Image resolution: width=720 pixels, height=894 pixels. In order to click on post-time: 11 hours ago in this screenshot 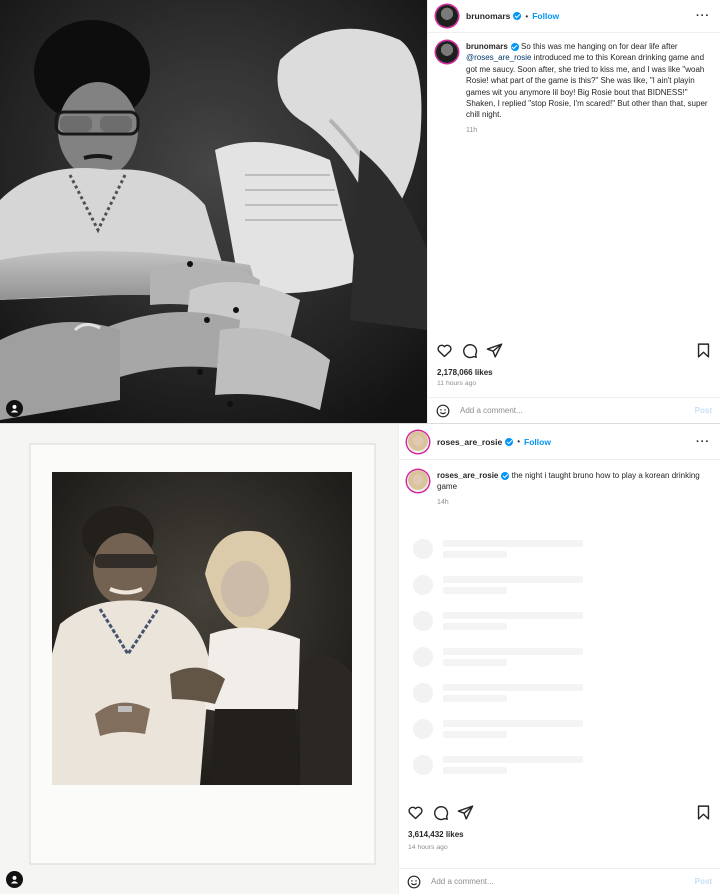, I will do `click(456, 383)`.